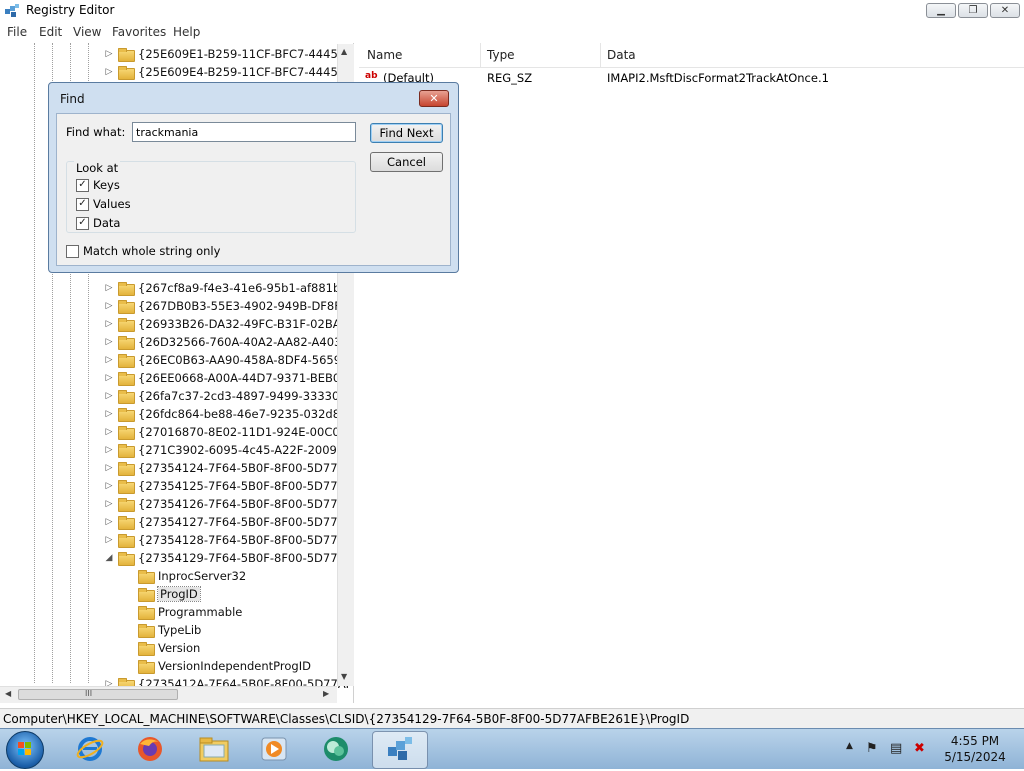 This screenshot has height=771, width=1024. Describe the element at coordinates (150, 749) in the screenshot. I see `firefox-button` at that location.